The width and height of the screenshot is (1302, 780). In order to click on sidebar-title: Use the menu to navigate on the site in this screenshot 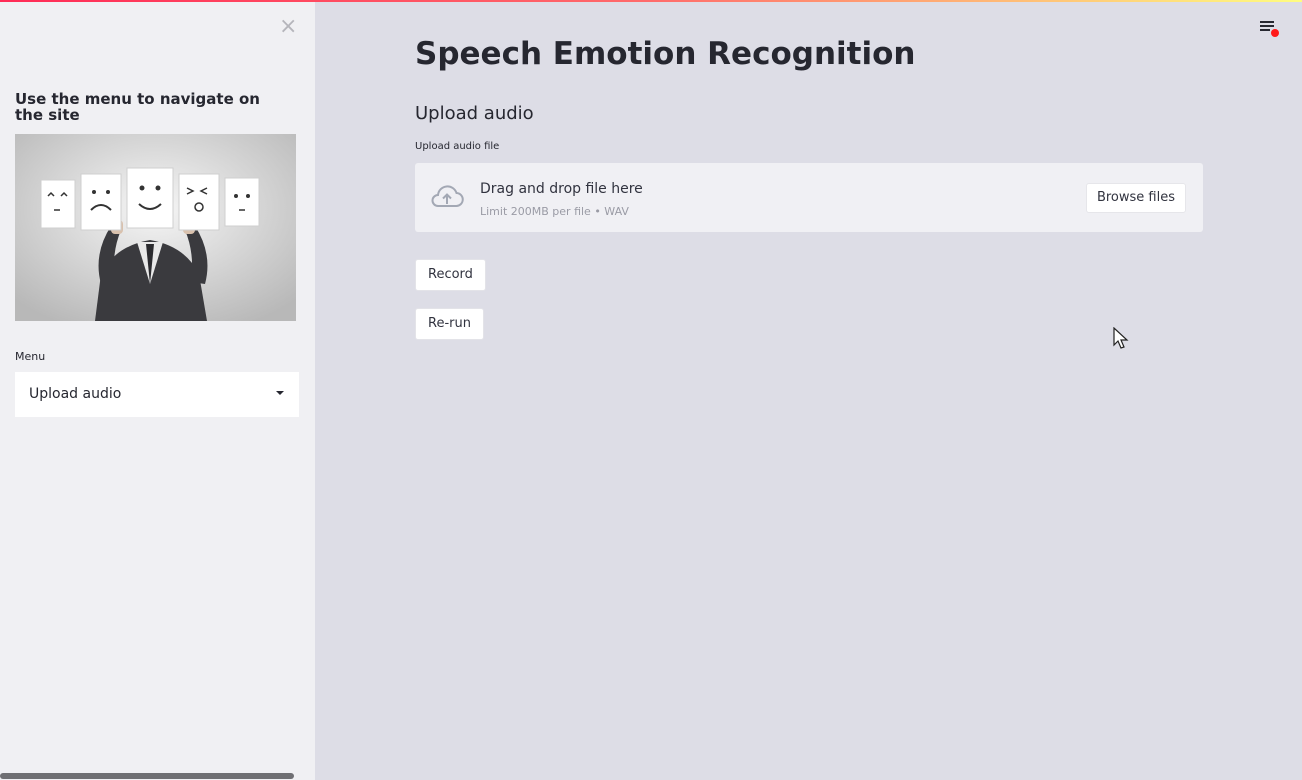, I will do `click(137, 107)`.